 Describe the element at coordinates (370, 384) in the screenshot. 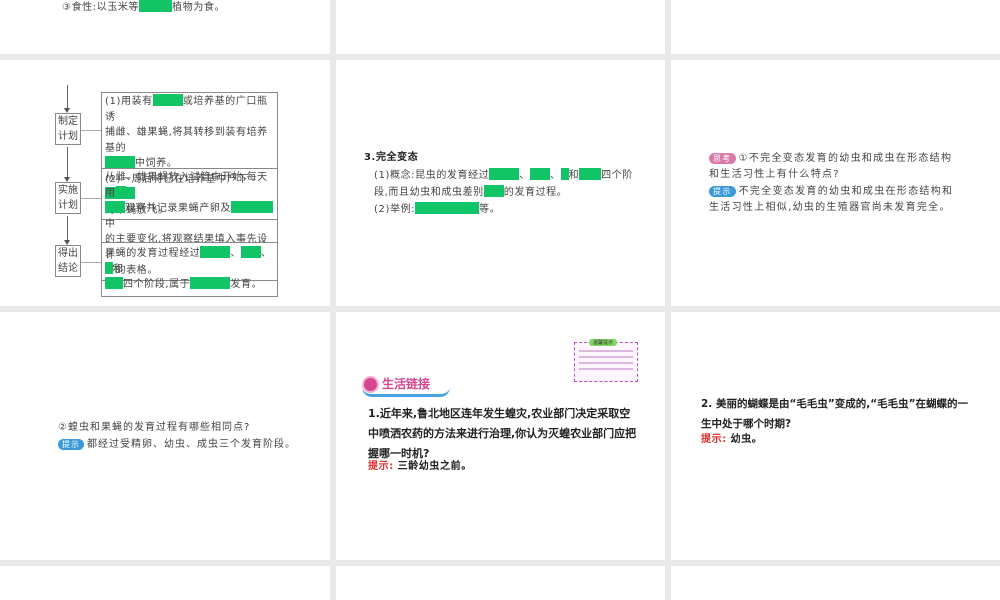

I see `banner-icon` at that location.